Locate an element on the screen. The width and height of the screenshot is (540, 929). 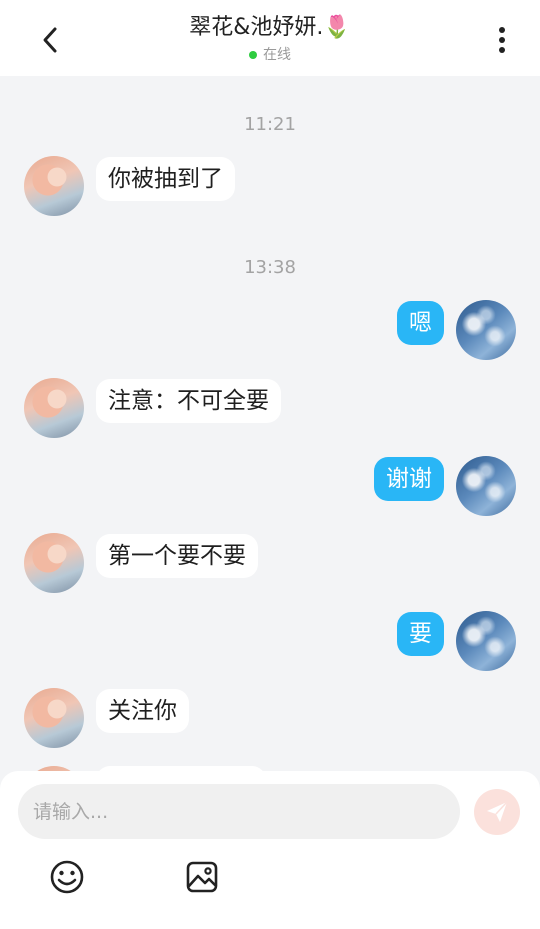
back-button is located at coordinates (50, 40).